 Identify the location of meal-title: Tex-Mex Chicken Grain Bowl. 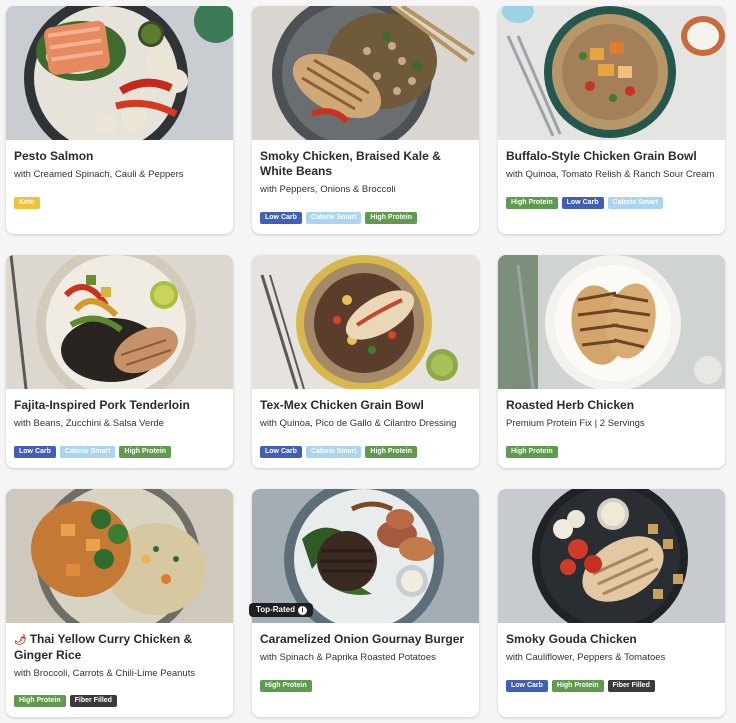
(365, 405).